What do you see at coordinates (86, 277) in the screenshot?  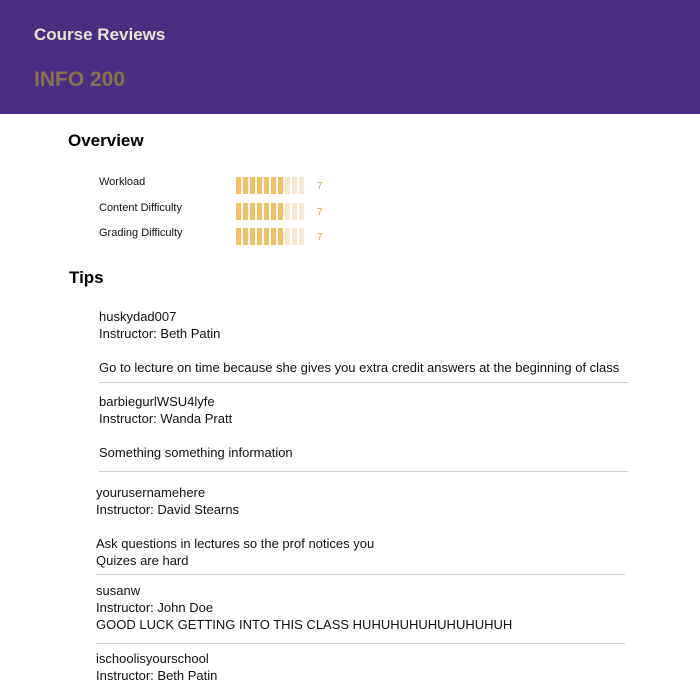 I see `tips-heading: Tips` at bounding box center [86, 277].